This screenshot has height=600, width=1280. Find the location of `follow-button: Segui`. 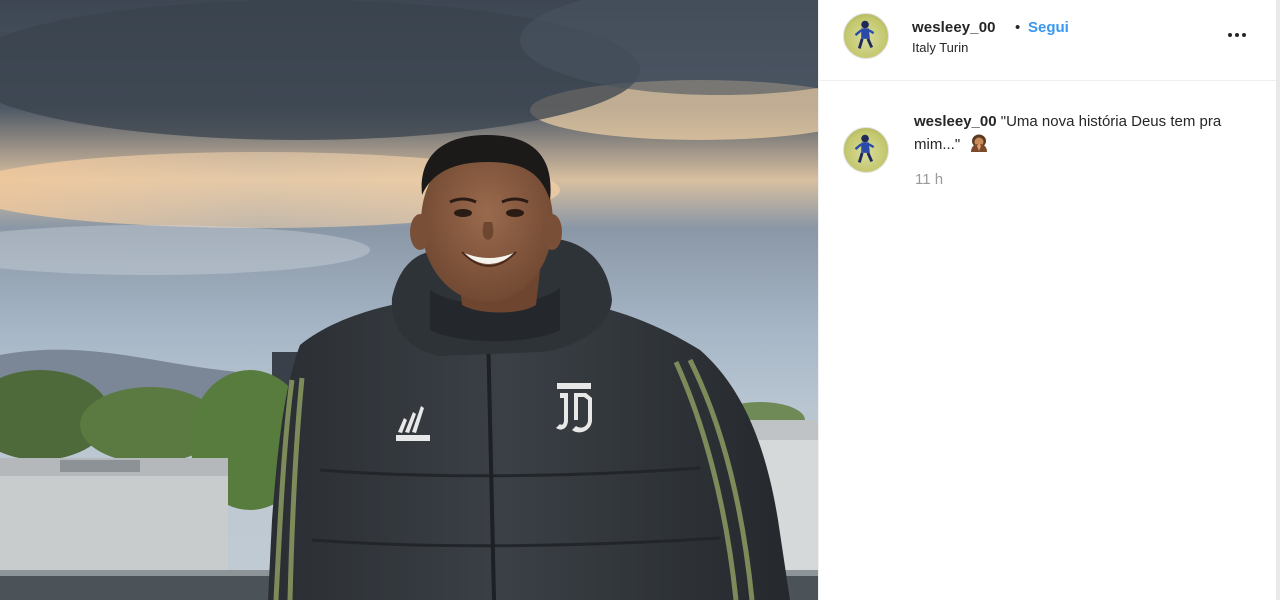

follow-button: Segui is located at coordinates (1048, 27).